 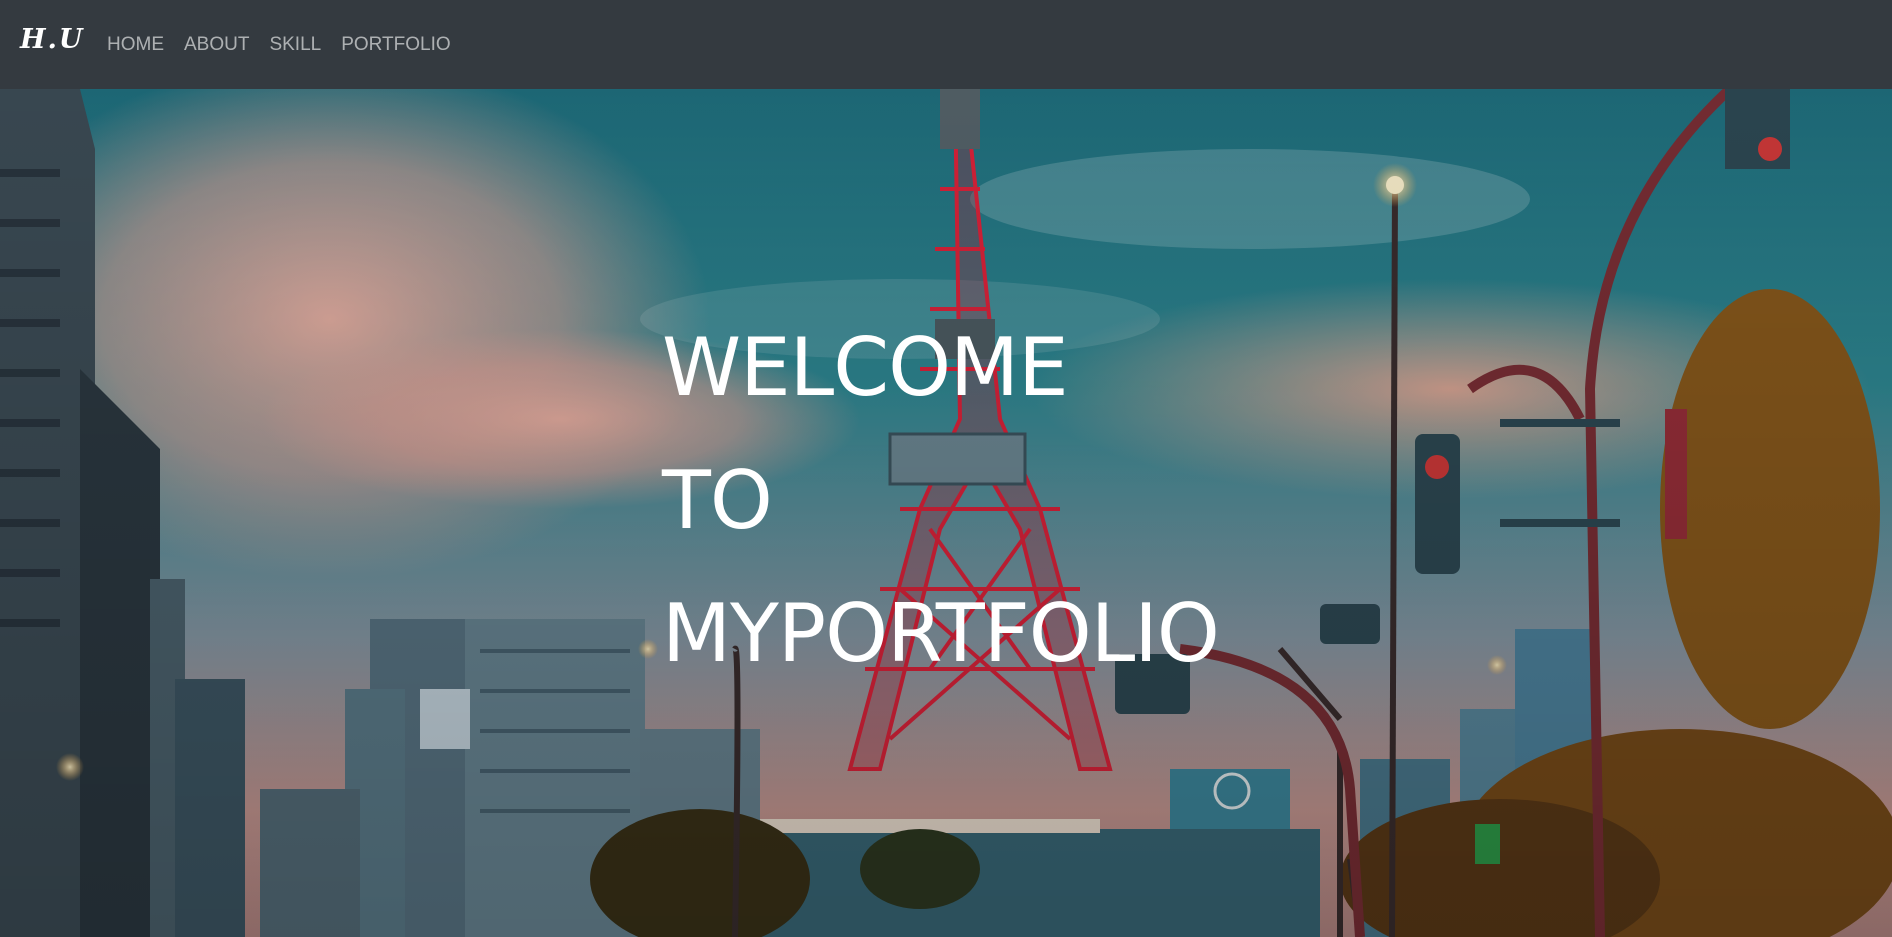 I want to click on navbar: H.U HOME ABOUT SKILL PORTFOLIO, so click(x=946, y=44).